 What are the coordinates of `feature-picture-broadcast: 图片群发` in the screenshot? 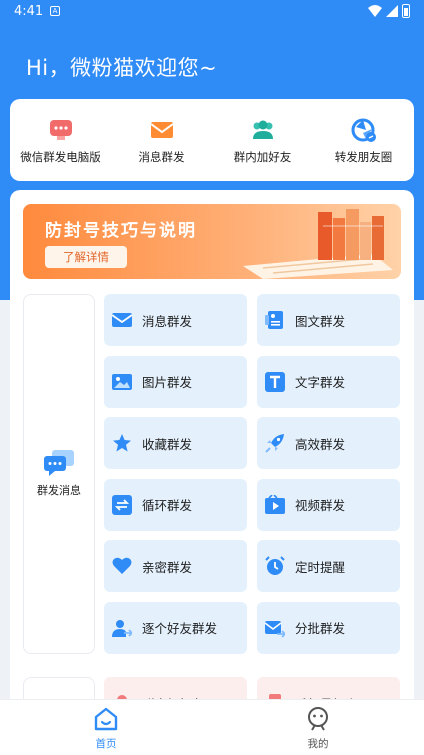 It's located at (175, 381).